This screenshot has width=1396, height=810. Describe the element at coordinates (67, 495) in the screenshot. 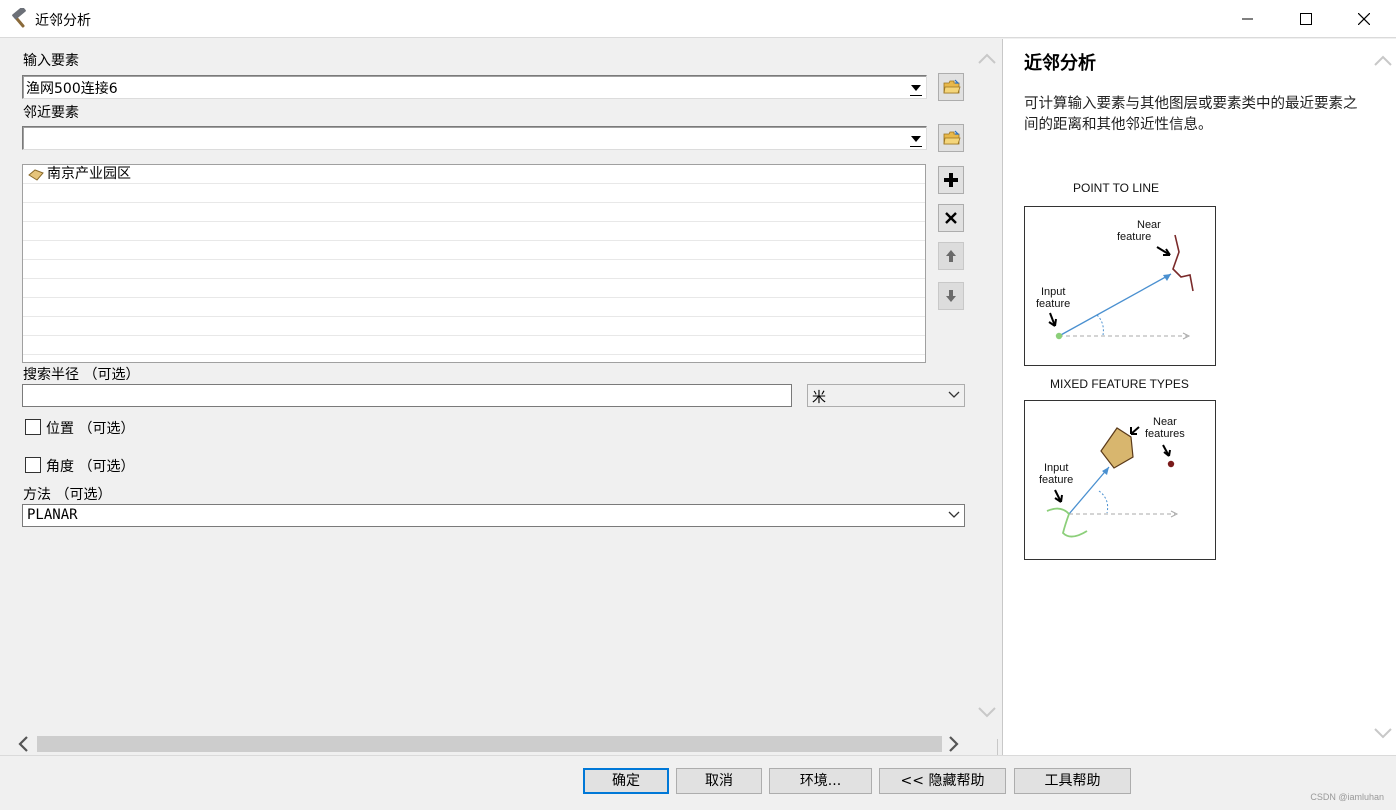

I see `method-label: 方法 （可选）` at that location.